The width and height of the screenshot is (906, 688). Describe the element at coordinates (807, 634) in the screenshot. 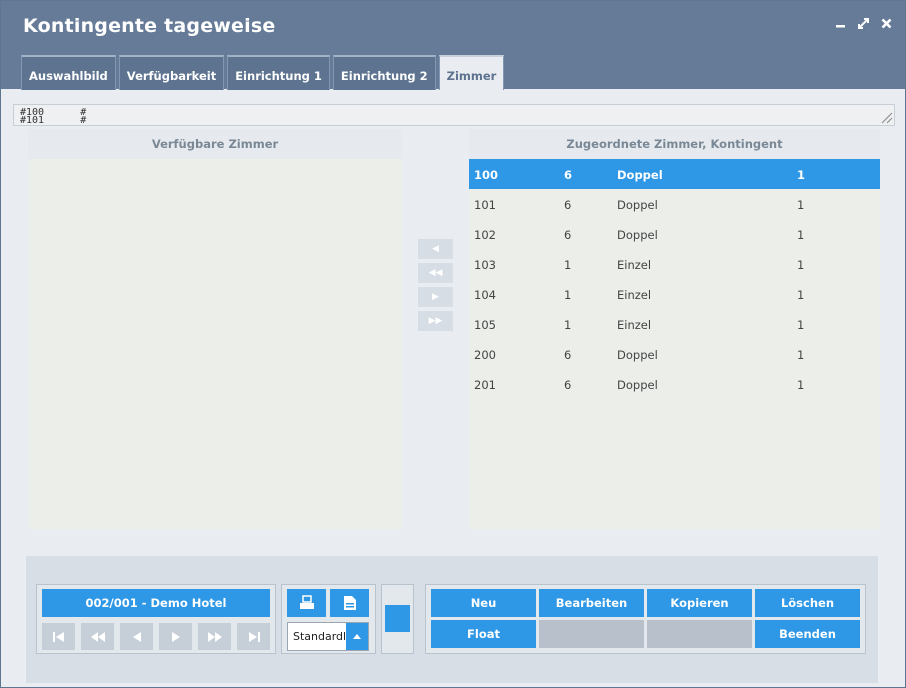

I see `exit-button: Beenden` at that location.